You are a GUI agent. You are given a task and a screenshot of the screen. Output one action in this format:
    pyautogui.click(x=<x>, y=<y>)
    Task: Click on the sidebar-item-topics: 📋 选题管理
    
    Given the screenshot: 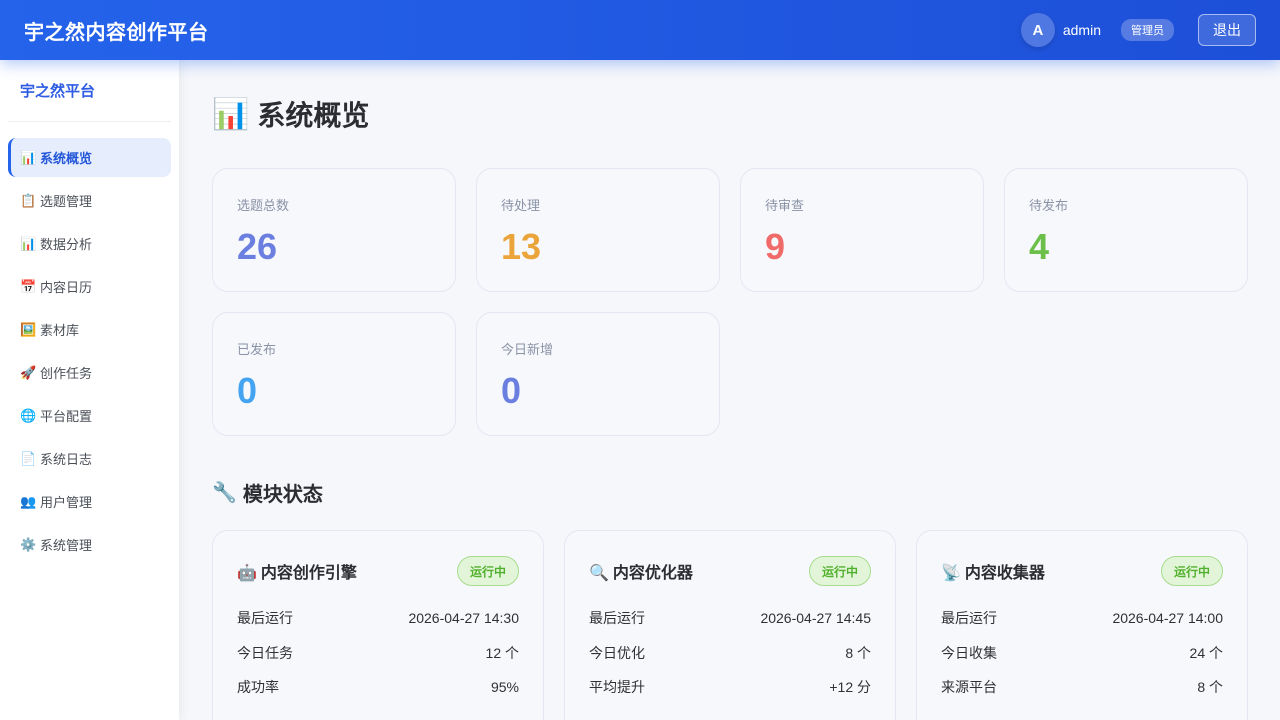 What is the action you would take?
    pyautogui.click(x=89, y=200)
    